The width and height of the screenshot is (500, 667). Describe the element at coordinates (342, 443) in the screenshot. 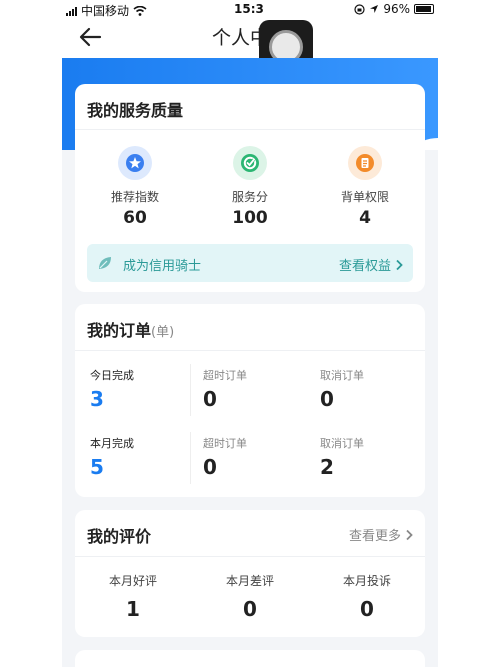

I see `month-cancelled-label: 取消订单` at that location.